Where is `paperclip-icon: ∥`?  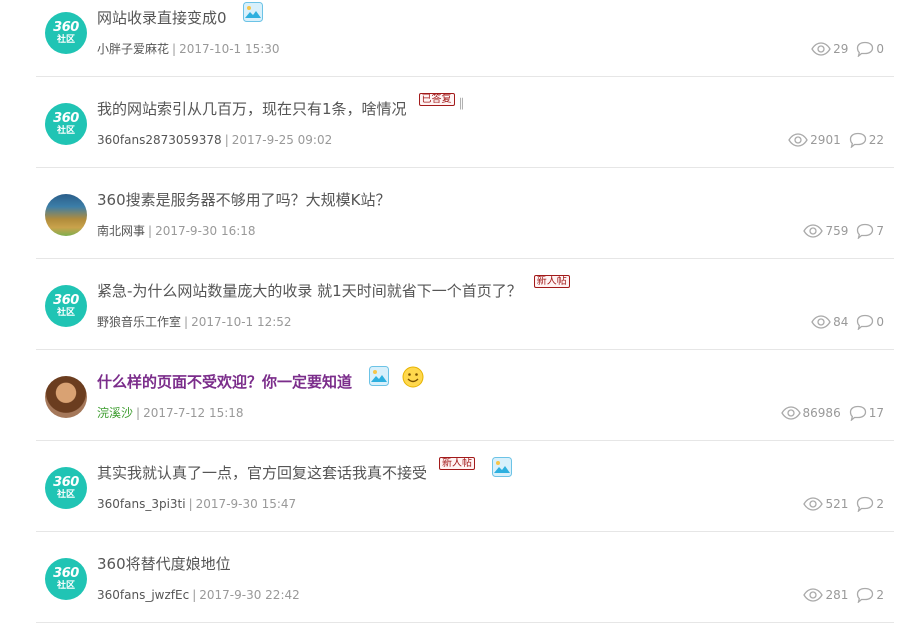
paperclip-icon: ∥ is located at coordinates (461, 103).